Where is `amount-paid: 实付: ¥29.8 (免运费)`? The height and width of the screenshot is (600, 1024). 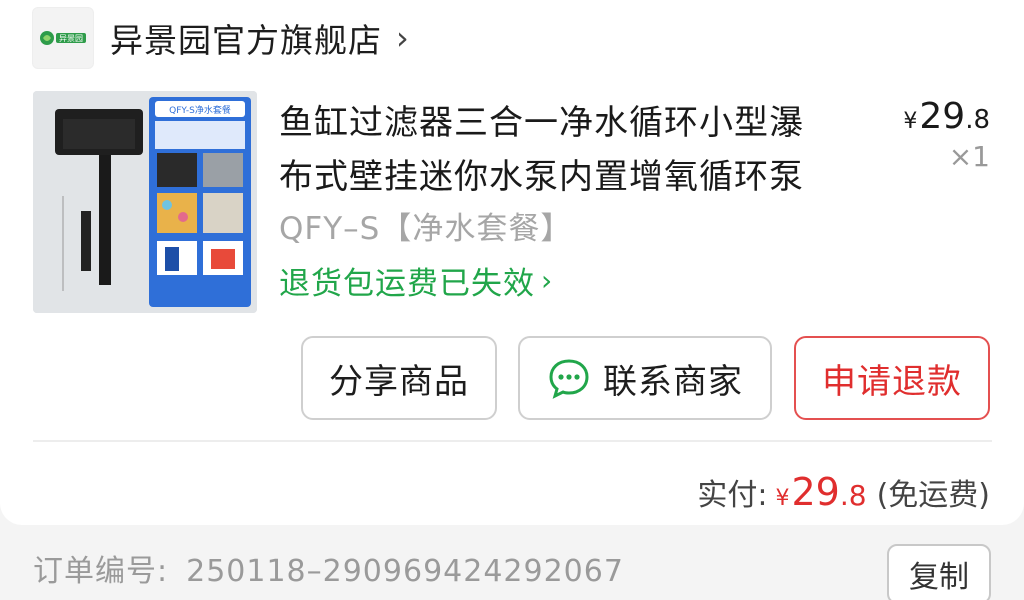
amount-paid: 实付: ¥29.8 (免运费) is located at coordinates (843, 492).